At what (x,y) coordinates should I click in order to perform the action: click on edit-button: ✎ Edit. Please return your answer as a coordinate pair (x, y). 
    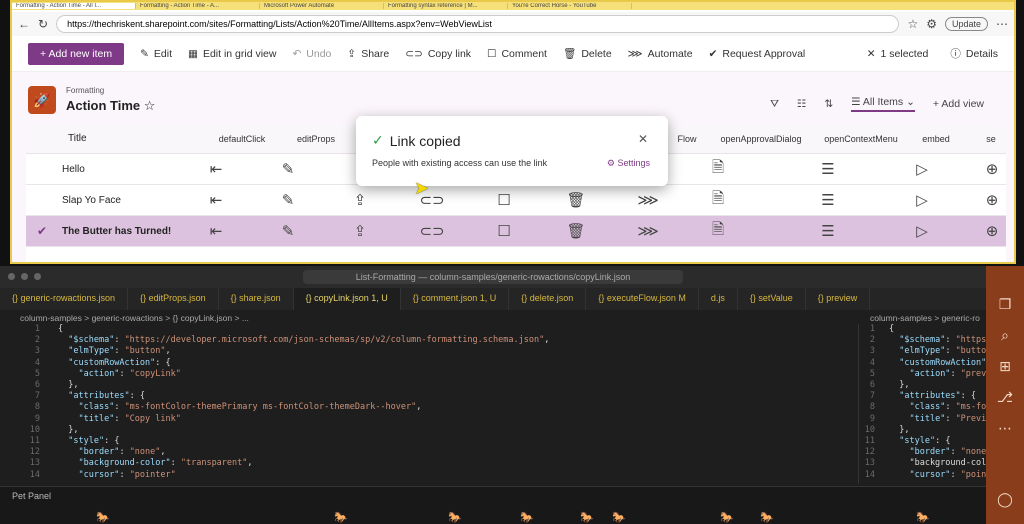
    Looking at the image, I should click on (156, 54).